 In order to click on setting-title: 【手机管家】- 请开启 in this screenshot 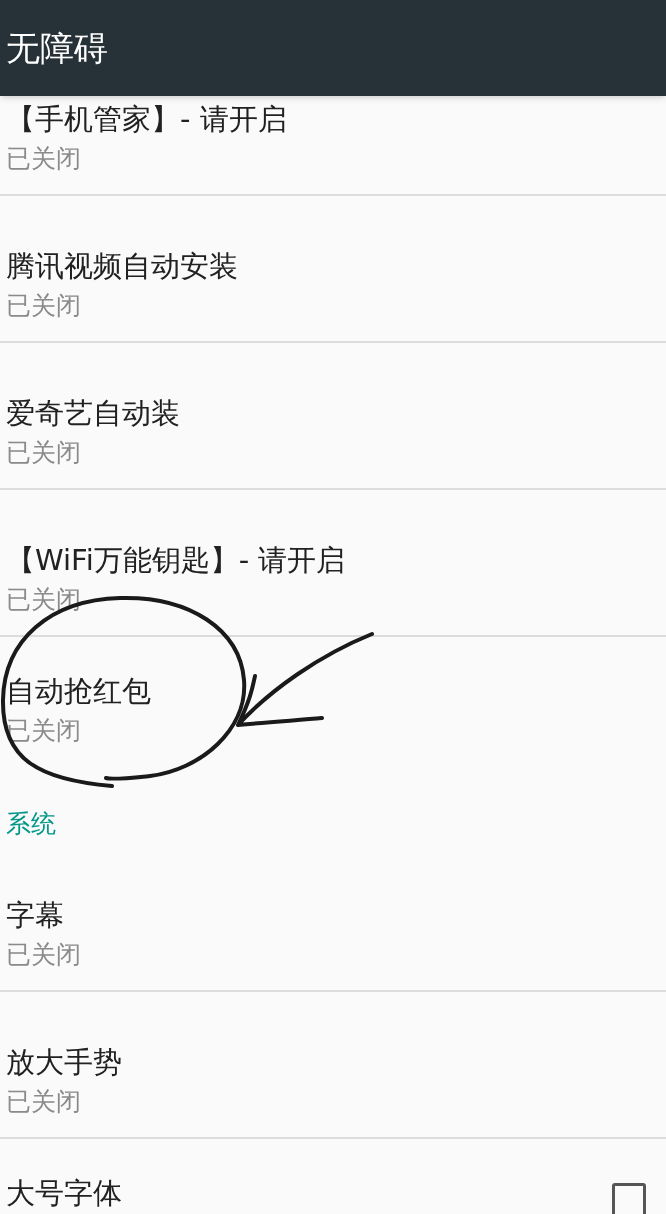, I will do `click(326, 118)`.